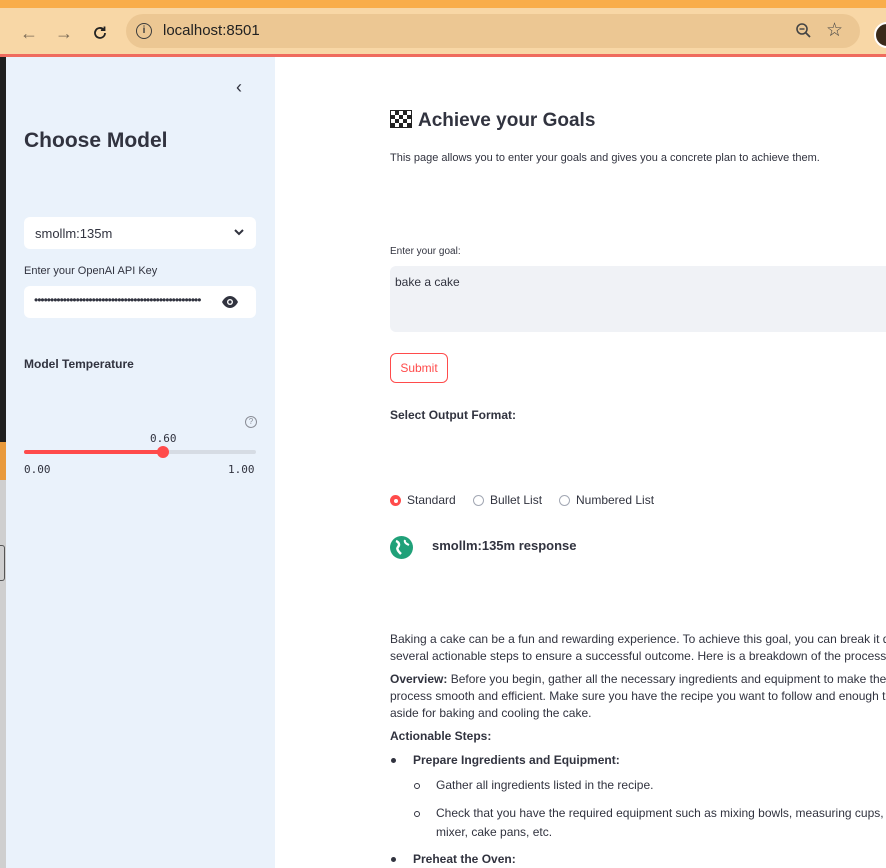  I want to click on site-info-icon: i, so click(144, 31).